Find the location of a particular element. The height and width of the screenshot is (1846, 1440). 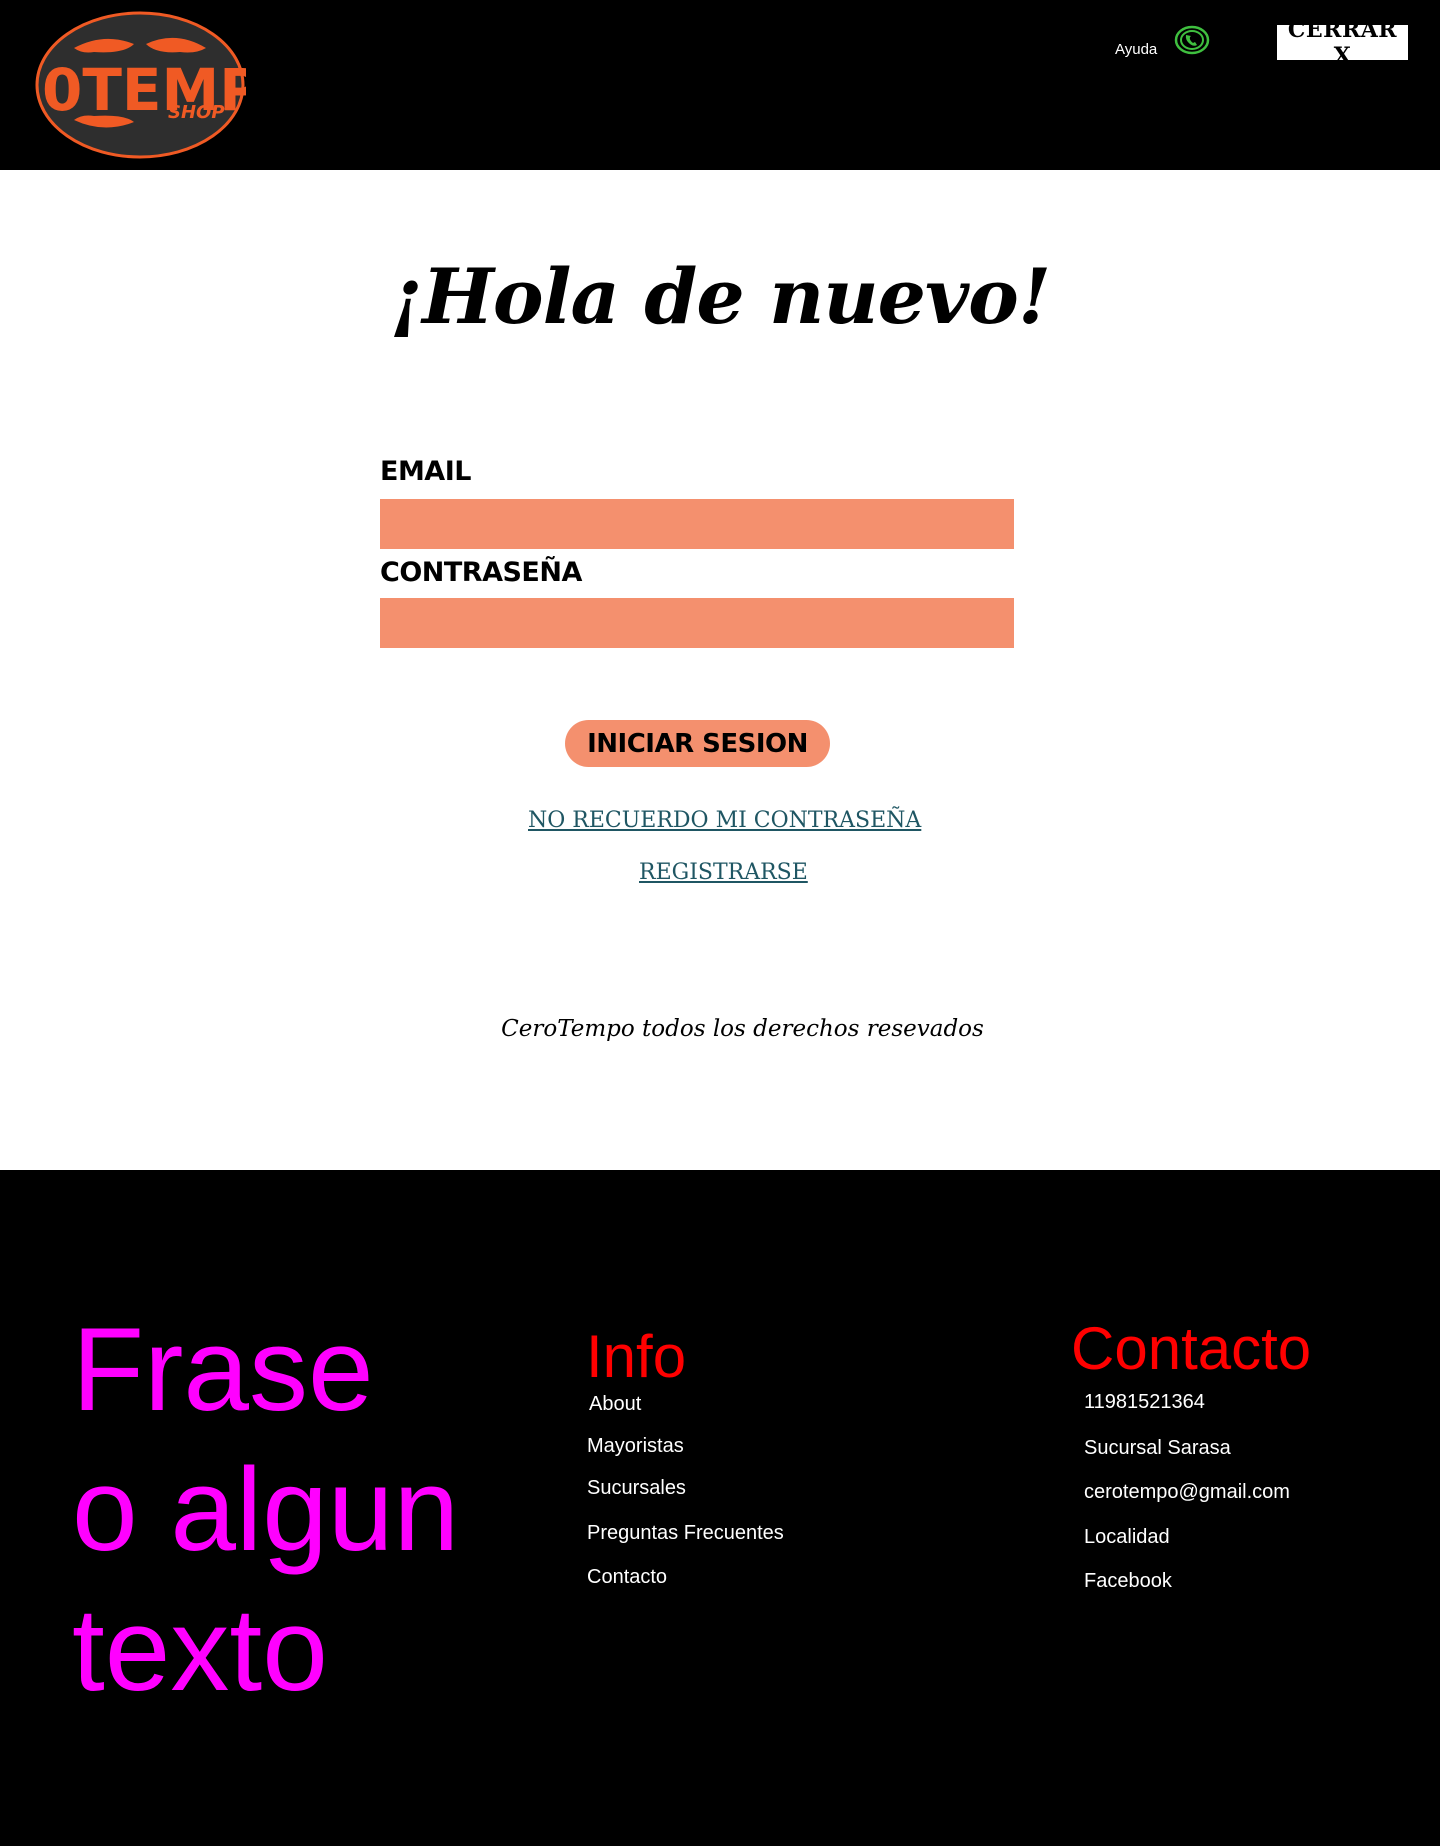

help-link: Ayuda is located at coordinates (1136, 49).